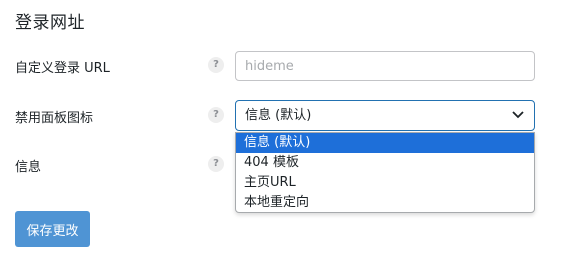 The height and width of the screenshot is (263, 586). Describe the element at coordinates (54, 118) in the screenshot. I see `disabled-panel-label: 禁用面板图标` at that location.